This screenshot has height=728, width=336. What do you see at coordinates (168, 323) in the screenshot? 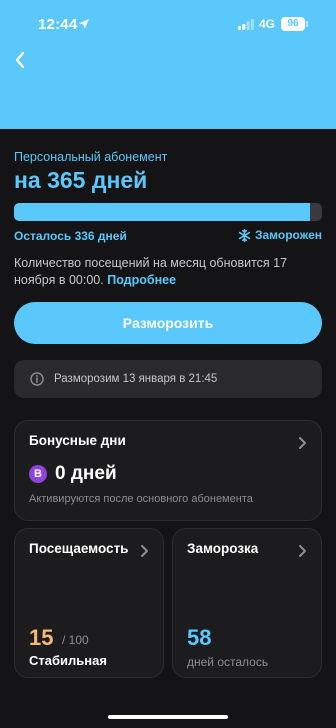
I see `unfreeze-button: Разморозить` at bounding box center [168, 323].